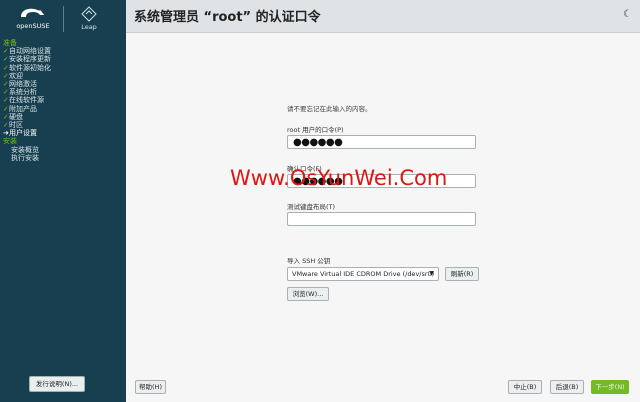 Image resolution: width=640 pixels, height=402 pixels. Describe the element at coordinates (610, 387) in the screenshot. I see `next-button: 下一步(N)` at that location.